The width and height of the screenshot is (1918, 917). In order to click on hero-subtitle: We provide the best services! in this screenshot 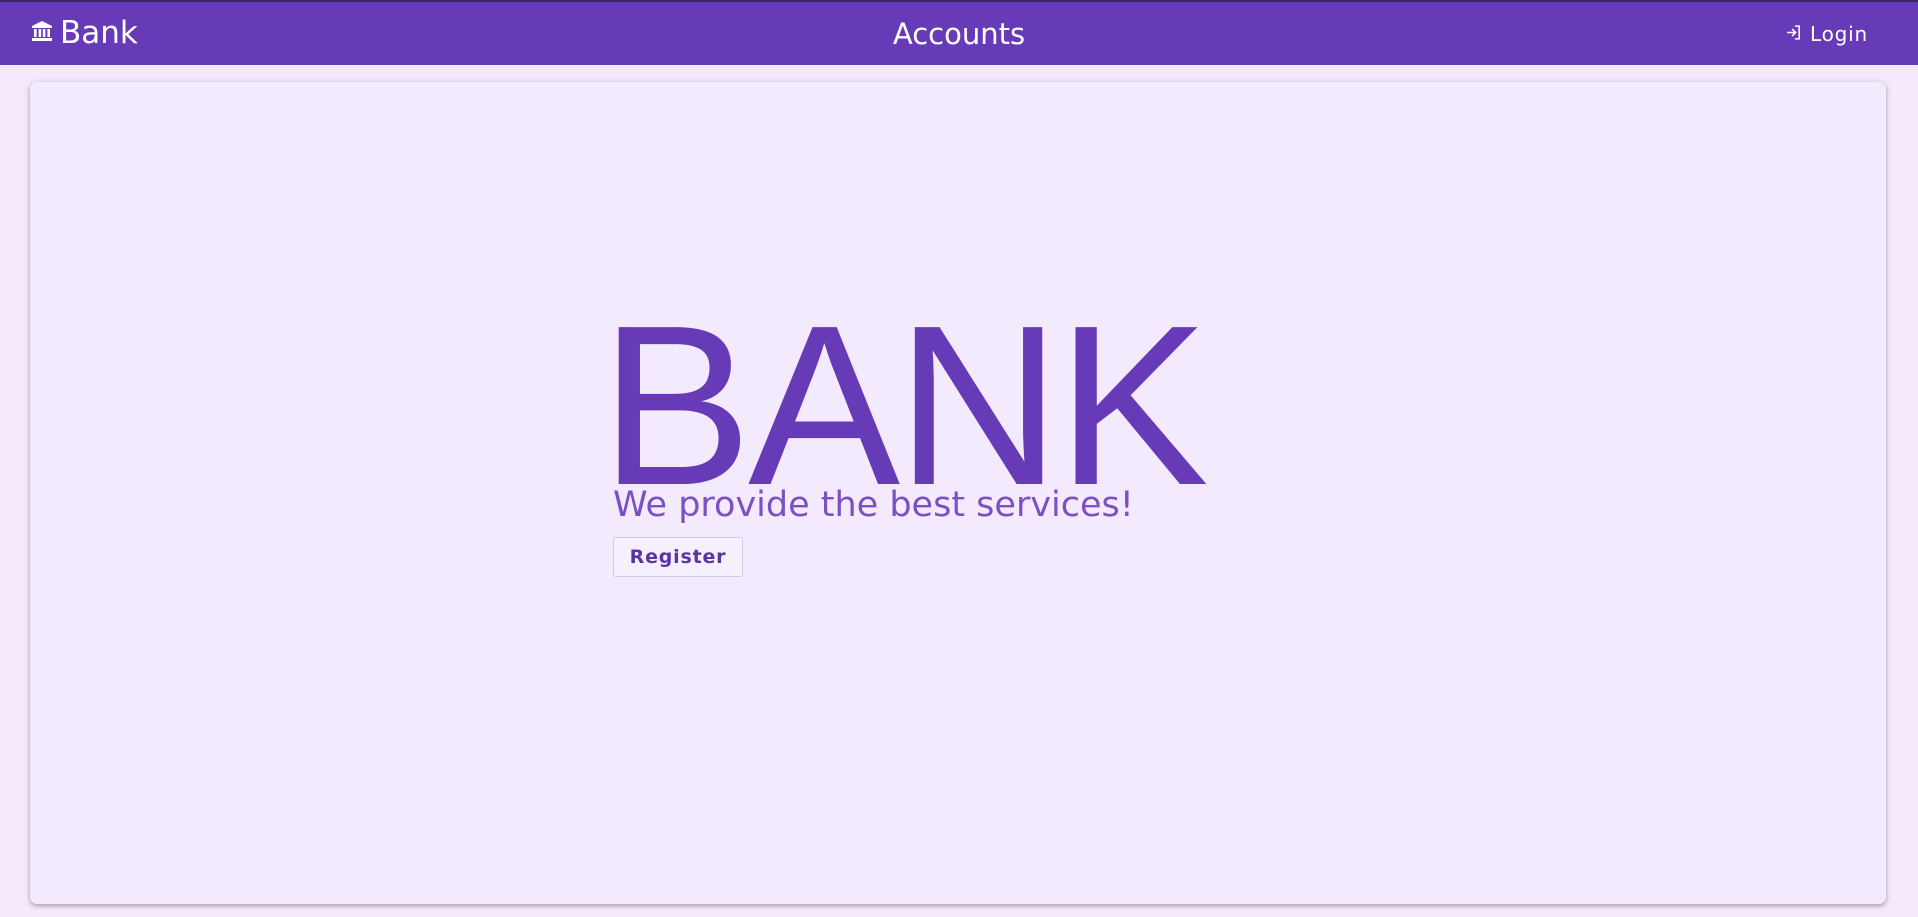, I will do `click(873, 505)`.